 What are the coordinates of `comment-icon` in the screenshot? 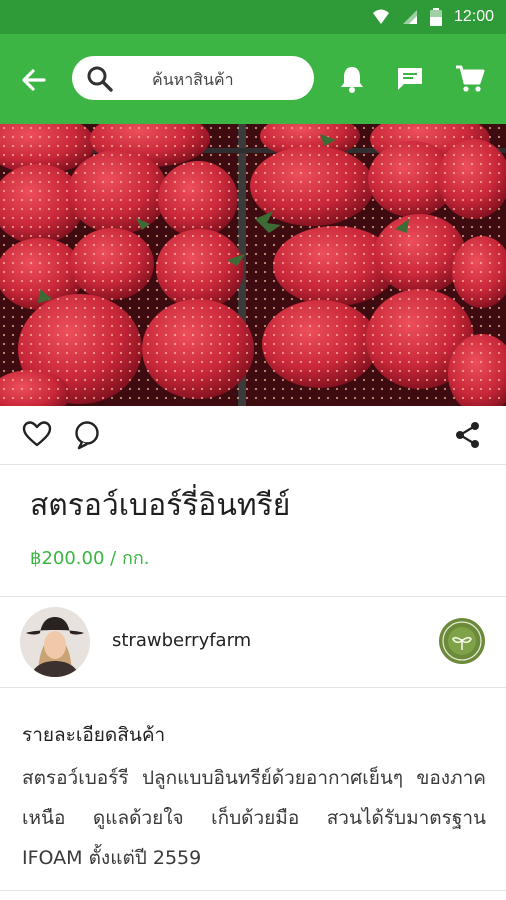 It's located at (87, 435).